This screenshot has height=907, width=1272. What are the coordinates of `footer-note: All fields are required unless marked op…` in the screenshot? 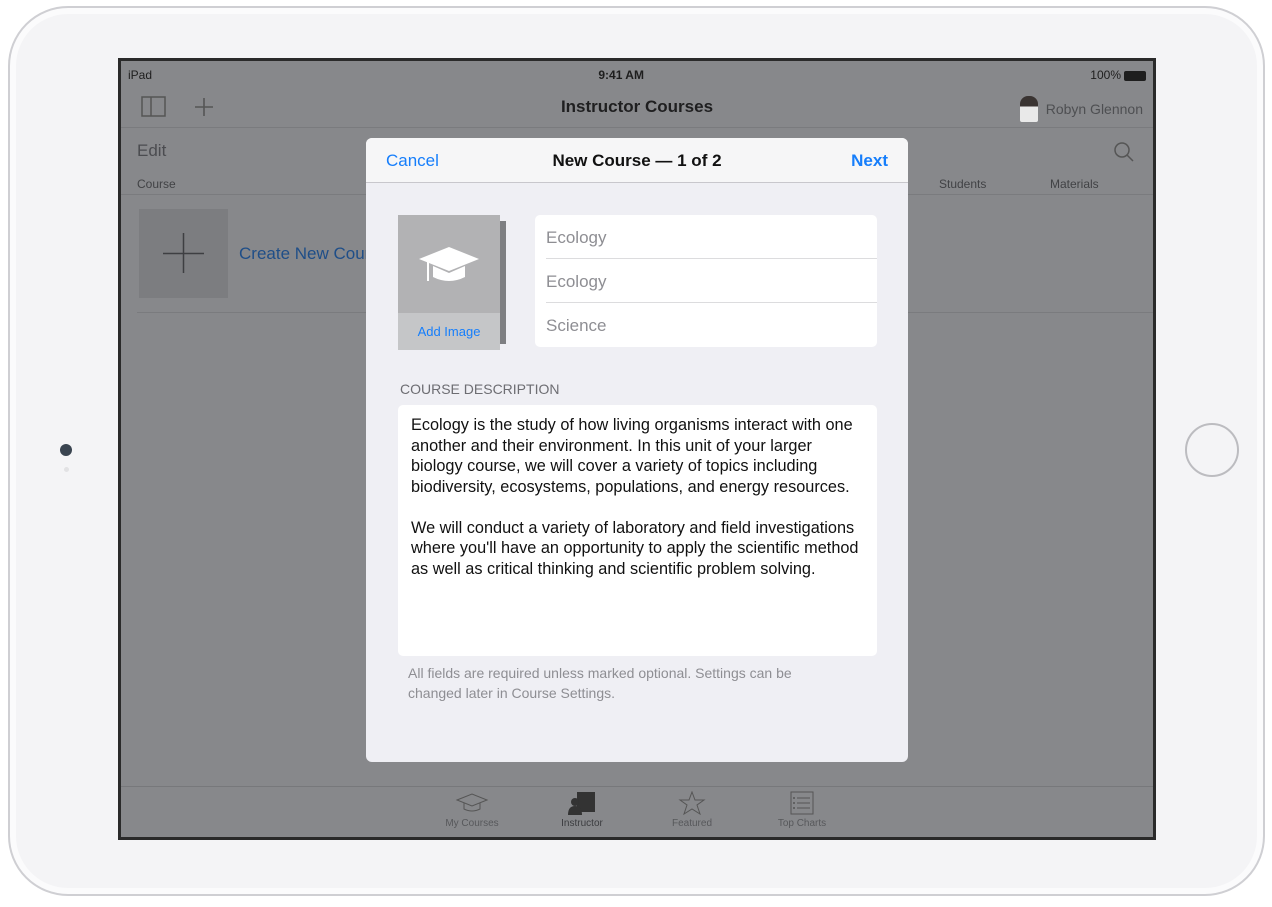 It's located at (600, 683).